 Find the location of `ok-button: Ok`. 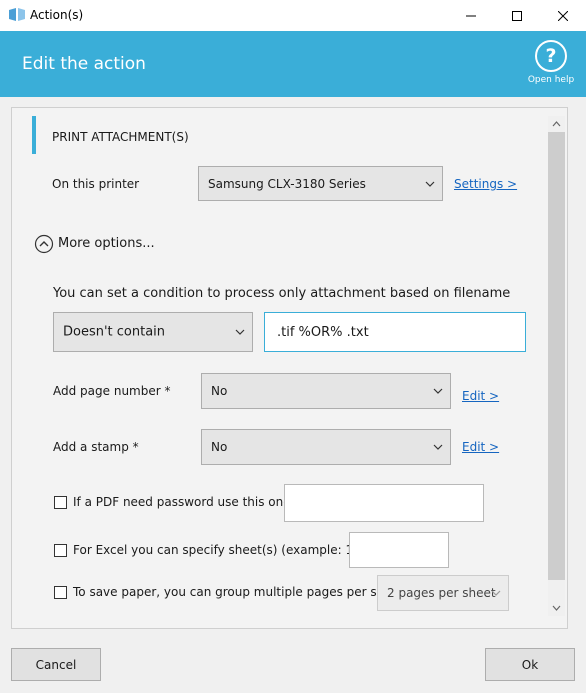

ok-button: Ok is located at coordinates (530, 664).